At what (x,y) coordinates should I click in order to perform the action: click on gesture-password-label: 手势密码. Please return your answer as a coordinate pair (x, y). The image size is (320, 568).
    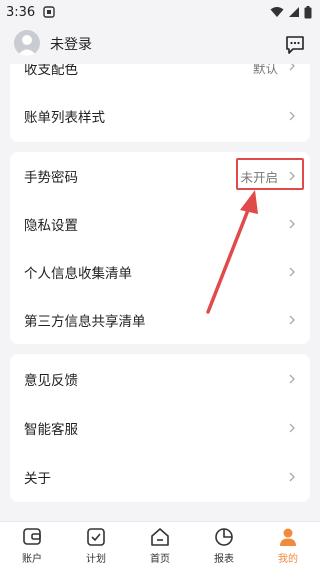
    Looking at the image, I should click on (51, 178).